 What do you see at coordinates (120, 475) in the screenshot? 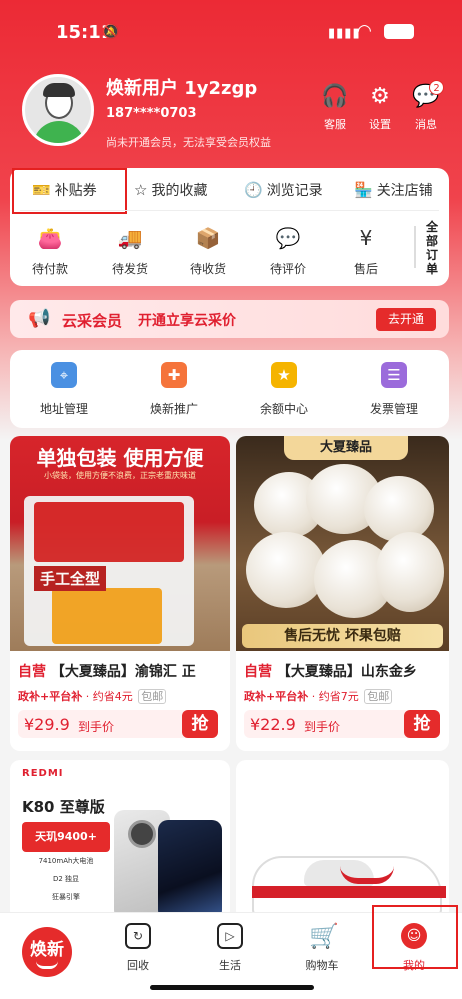
I see `image-subheading: 小袋装，使用方便不浪费，正宗老重庆味道` at bounding box center [120, 475].